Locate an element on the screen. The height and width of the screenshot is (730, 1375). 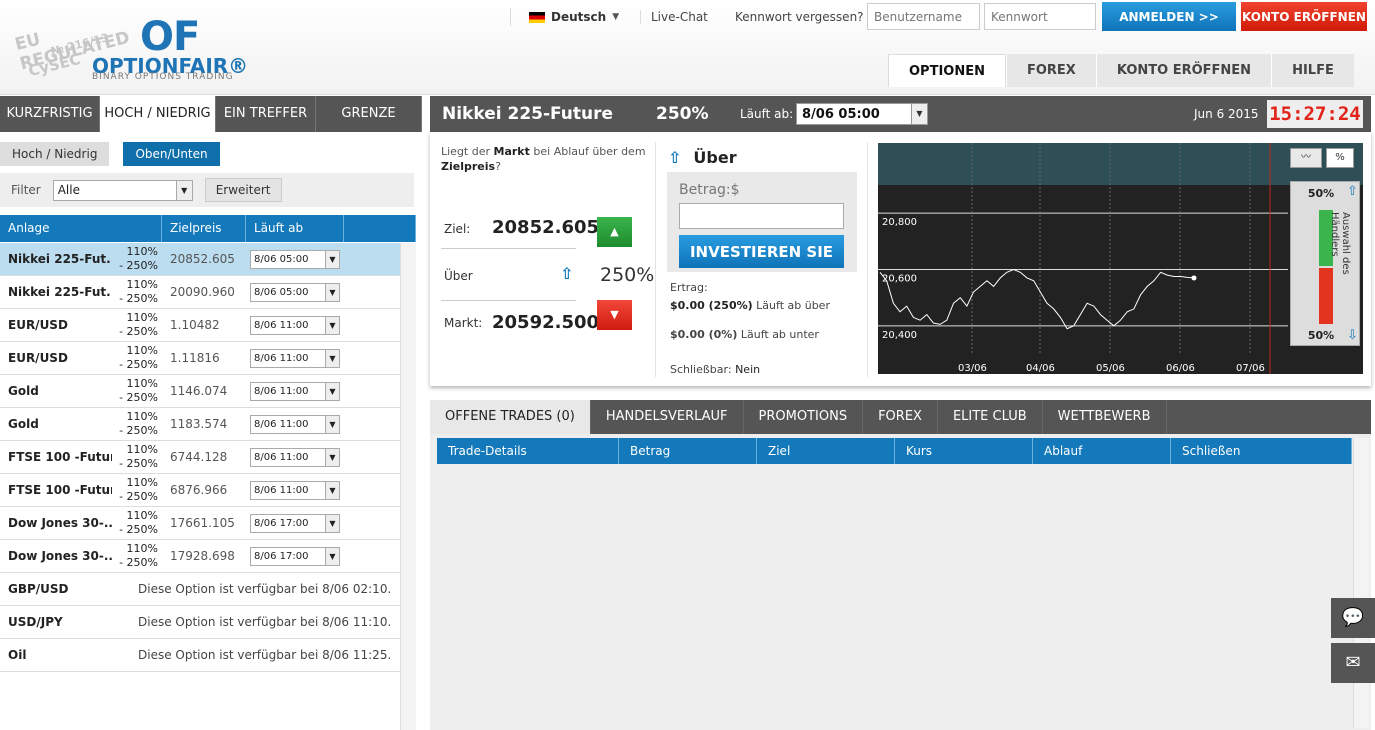
table-row: EUR/USD 110% - 250% 1.11816 8/06 11:00 ▼ is located at coordinates (200, 358).